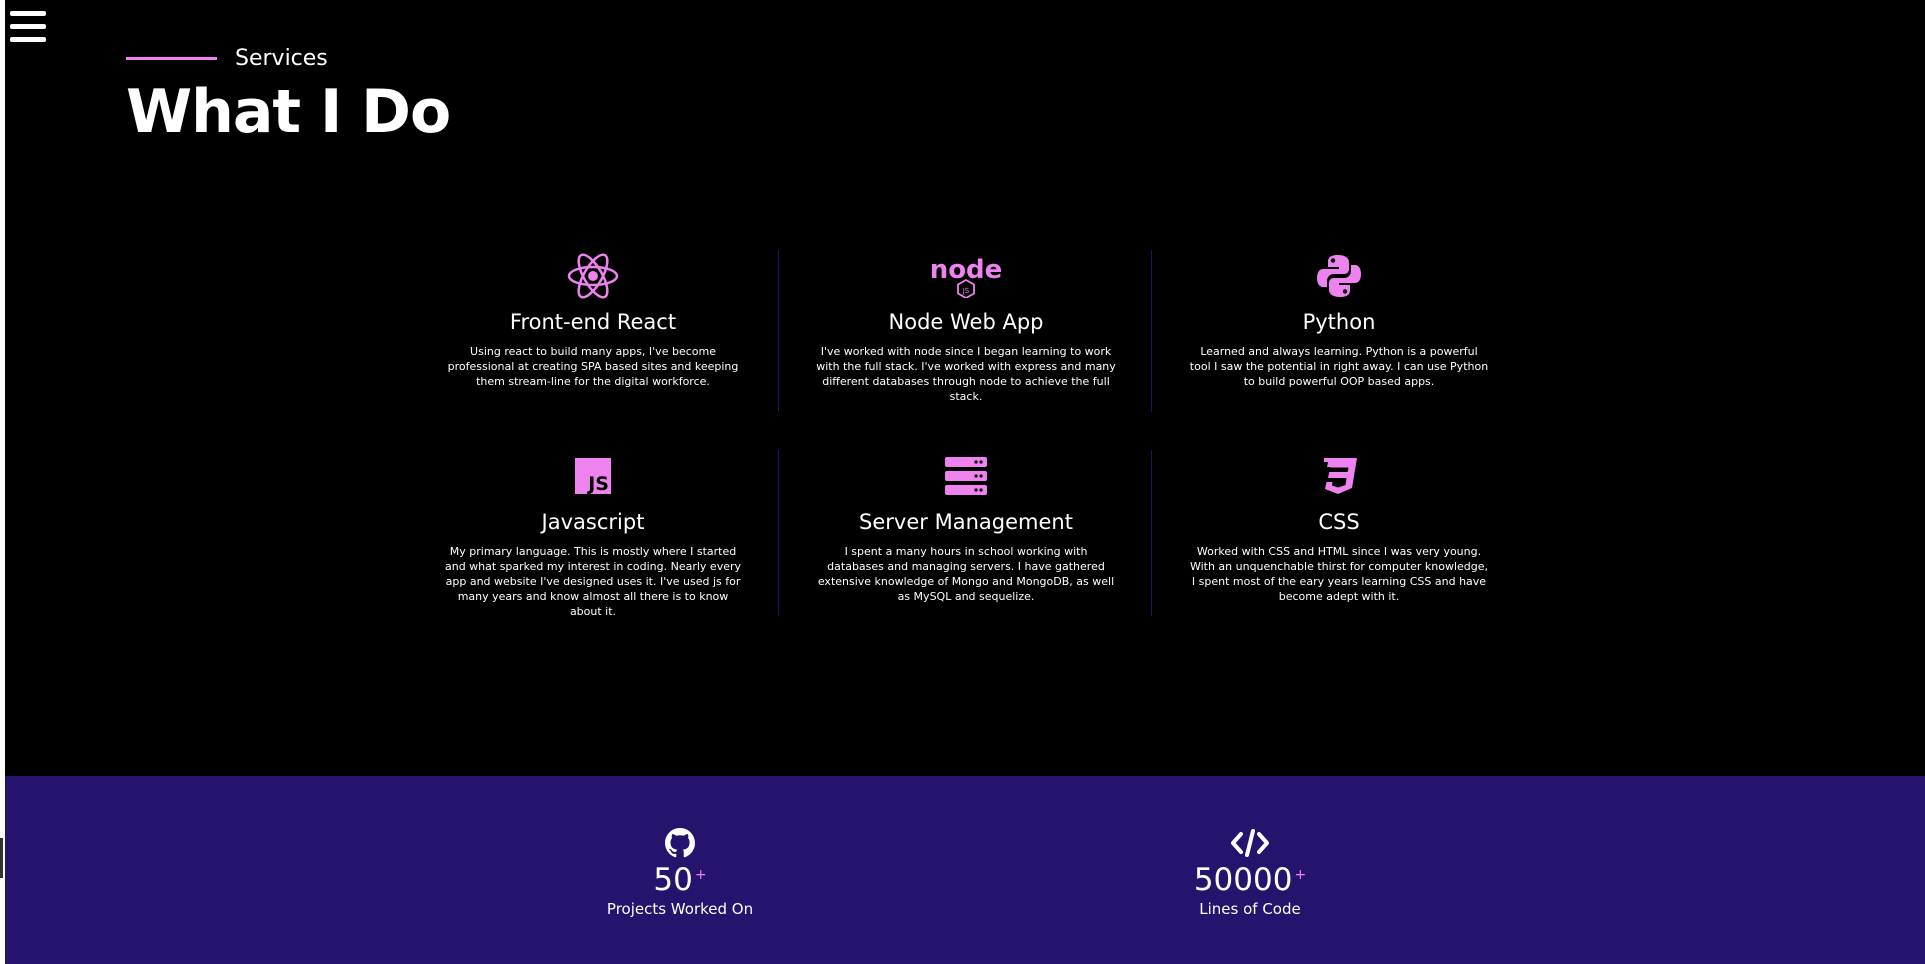 This screenshot has height=964, width=1925. I want to click on section-header: Services What I Do, so click(288, 96).